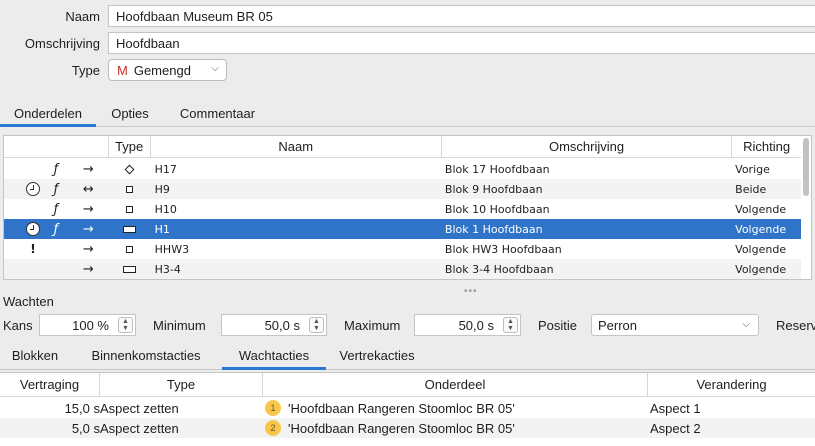 This screenshot has height=446, width=815. Describe the element at coordinates (675, 428) in the screenshot. I see `row-verandering: Aspect 2` at that location.